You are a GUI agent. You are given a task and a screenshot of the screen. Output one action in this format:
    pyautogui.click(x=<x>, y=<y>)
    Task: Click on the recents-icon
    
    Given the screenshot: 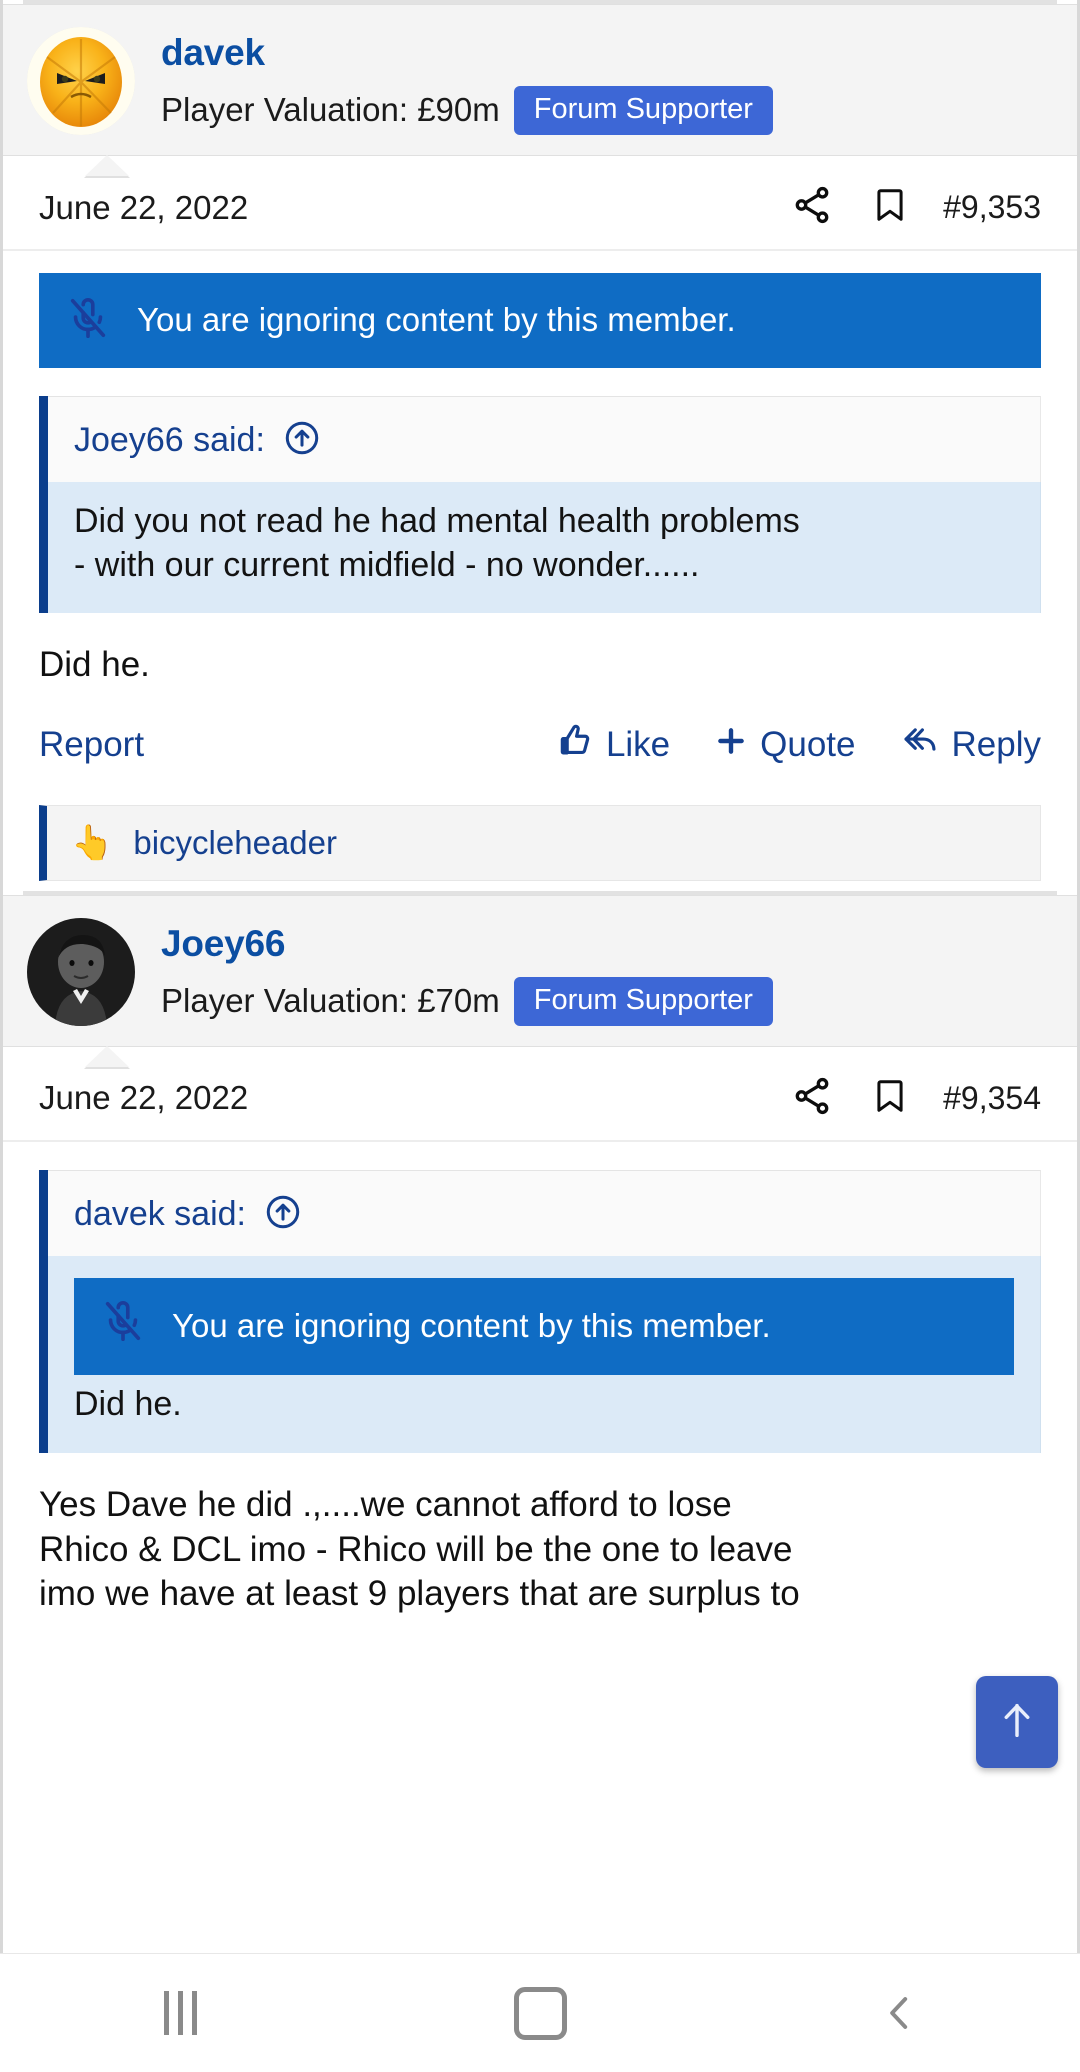 What is the action you would take?
    pyautogui.click(x=180, y=2013)
    